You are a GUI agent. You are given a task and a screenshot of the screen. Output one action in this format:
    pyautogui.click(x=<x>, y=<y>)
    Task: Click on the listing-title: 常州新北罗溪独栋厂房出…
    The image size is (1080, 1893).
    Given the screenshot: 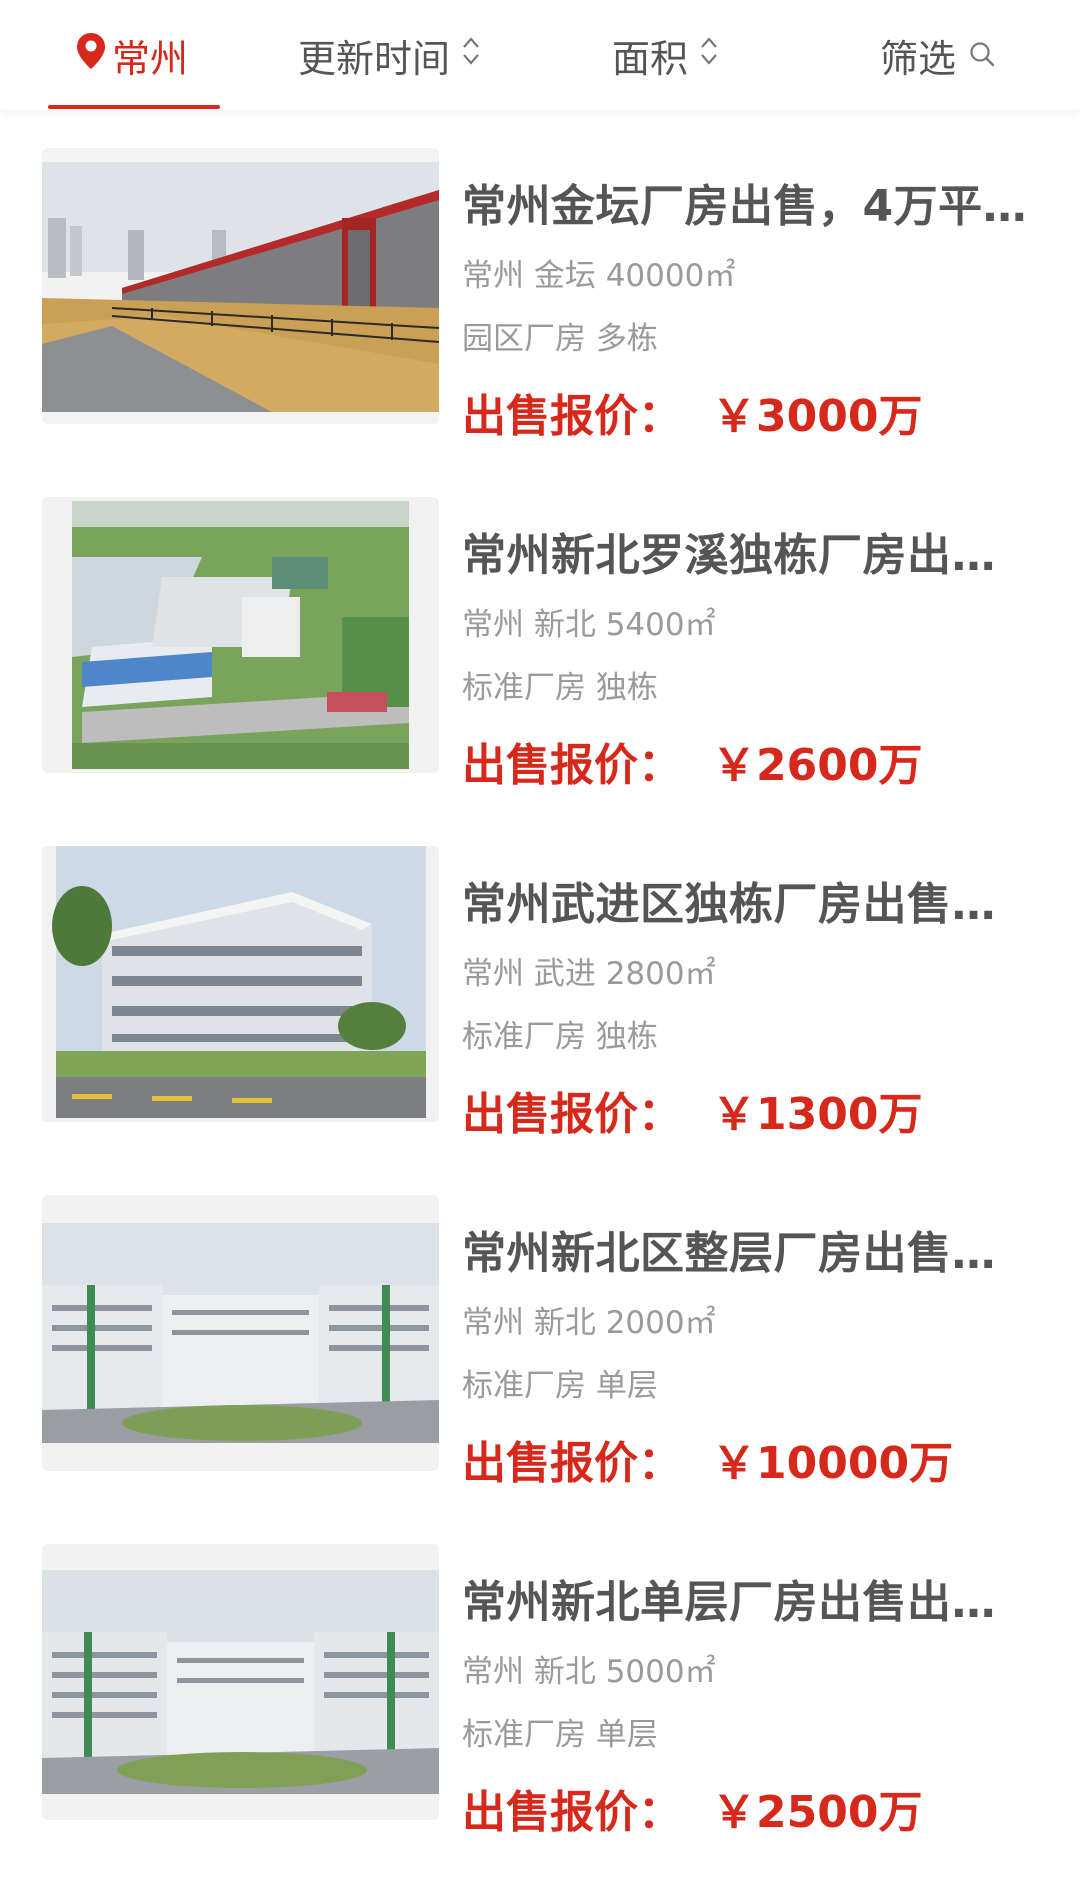 What is the action you would take?
    pyautogui.click(x=729, y=555)
    